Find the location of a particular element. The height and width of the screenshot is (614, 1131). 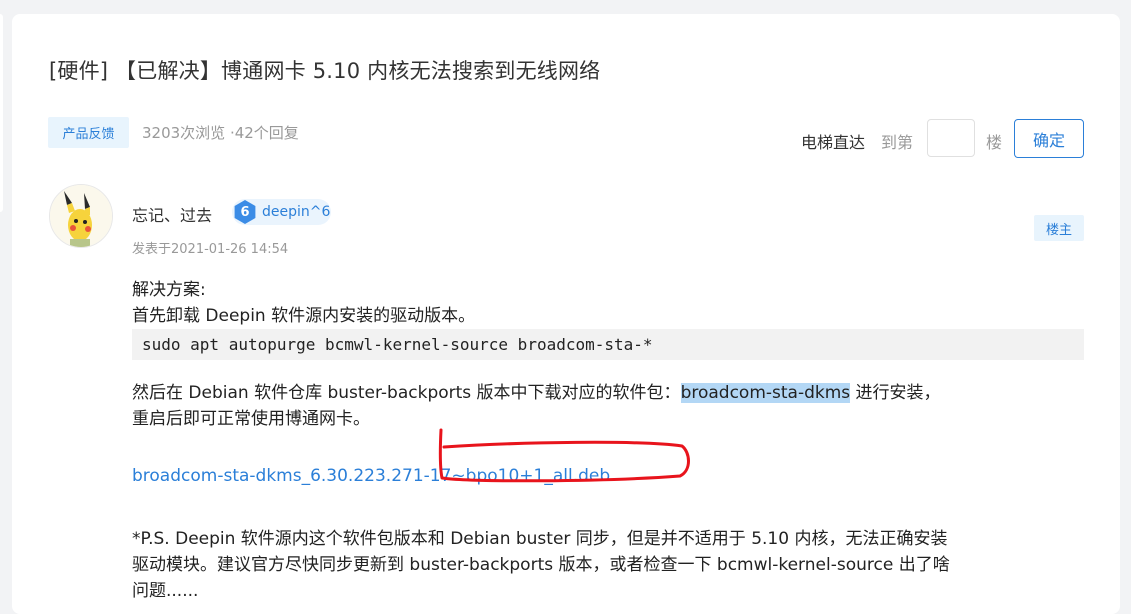

package-name-highlight: broadcom-sta-dkms is located at coordinates (765, 393).